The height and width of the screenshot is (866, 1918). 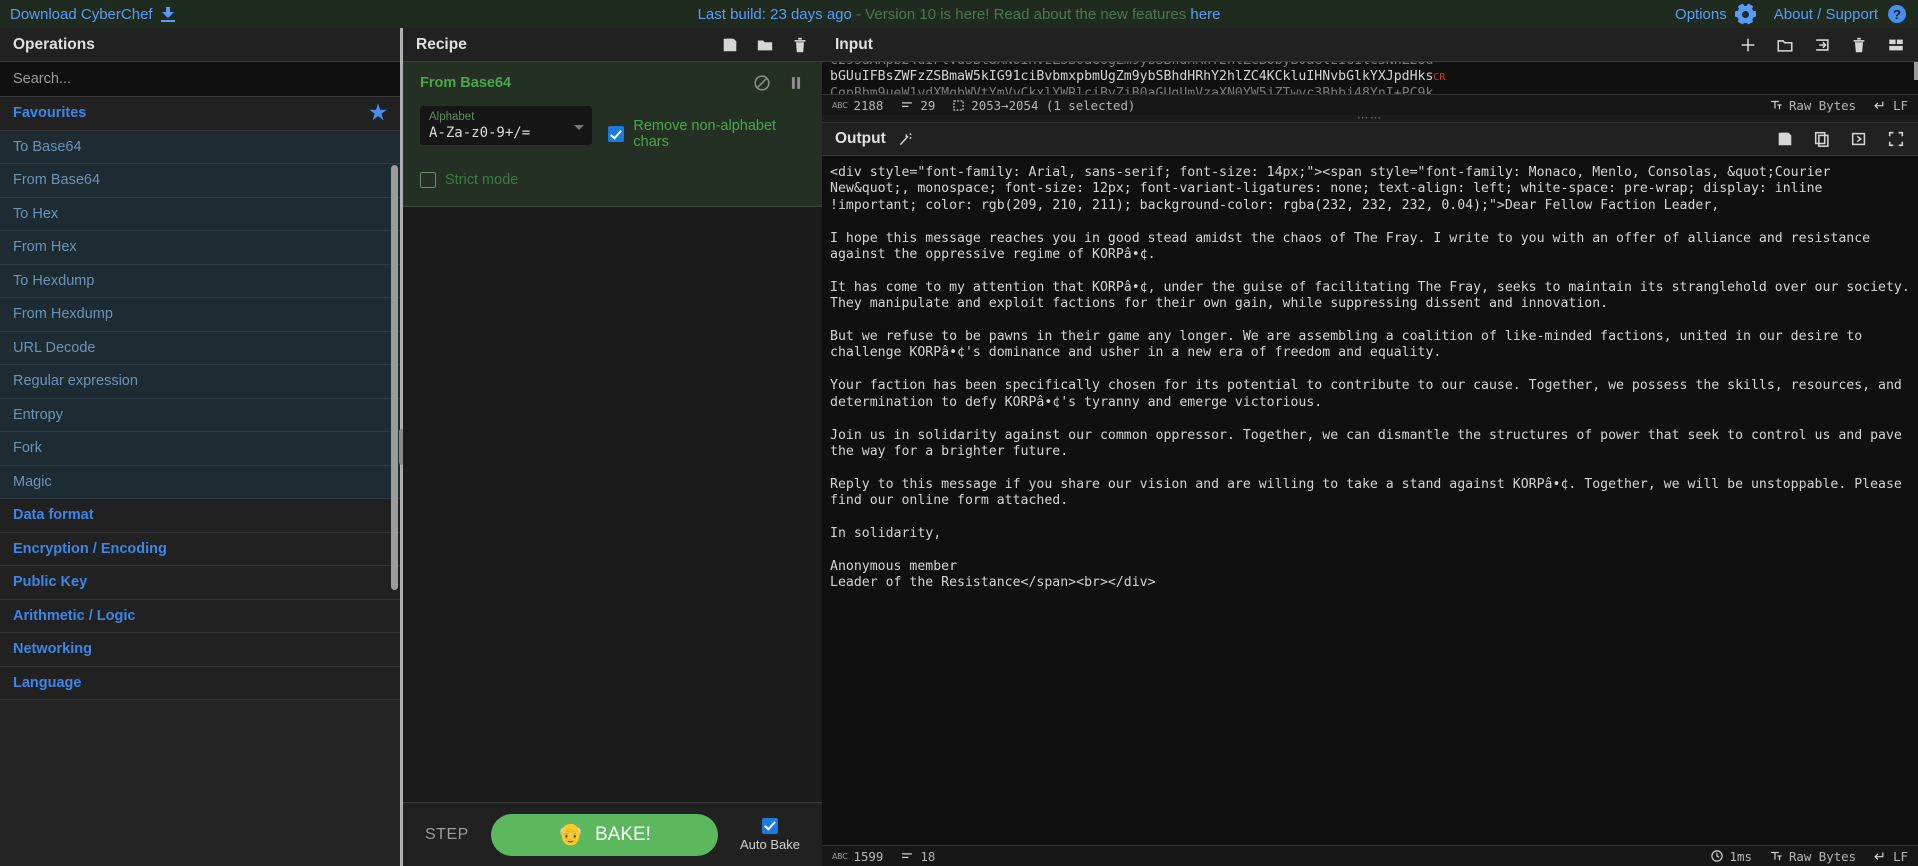 I want to click on input-scrollbar, so click(x=1916, y=71).